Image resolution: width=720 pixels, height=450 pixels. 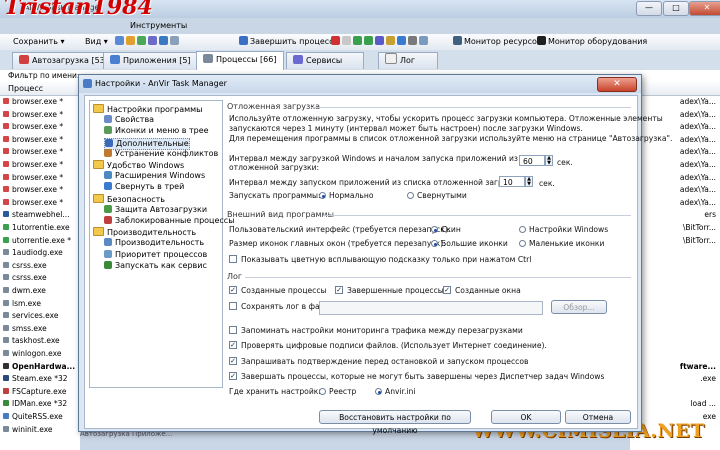 What do you see at coordinates (529, 181) in the screenshot?
I see `interval2-stepper: ▲ ▼` at bounding box center [529, 181].